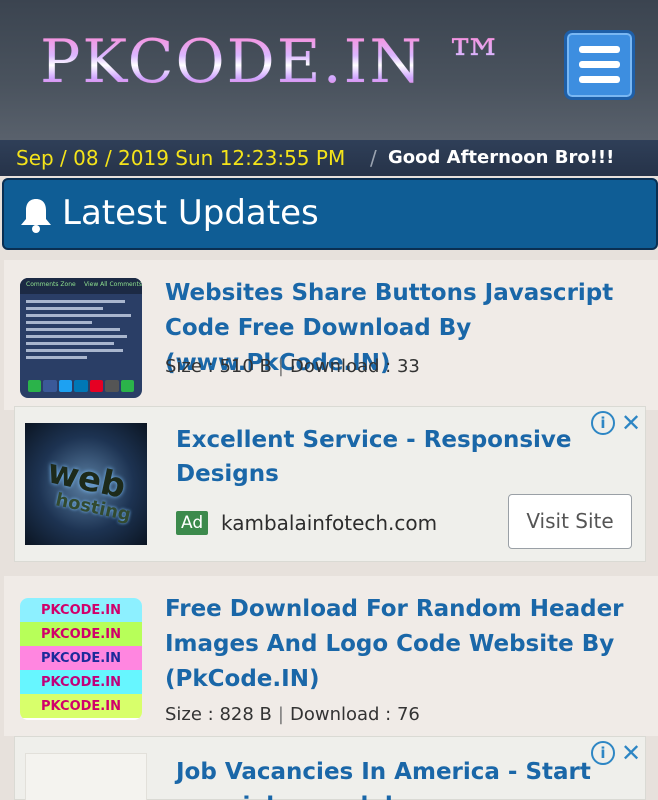 The height and width of the screenshot is (800, 658). Describe the element at coordinates (599, 65) in the screenshot. I see `hamburger-menu-icon` at that location.